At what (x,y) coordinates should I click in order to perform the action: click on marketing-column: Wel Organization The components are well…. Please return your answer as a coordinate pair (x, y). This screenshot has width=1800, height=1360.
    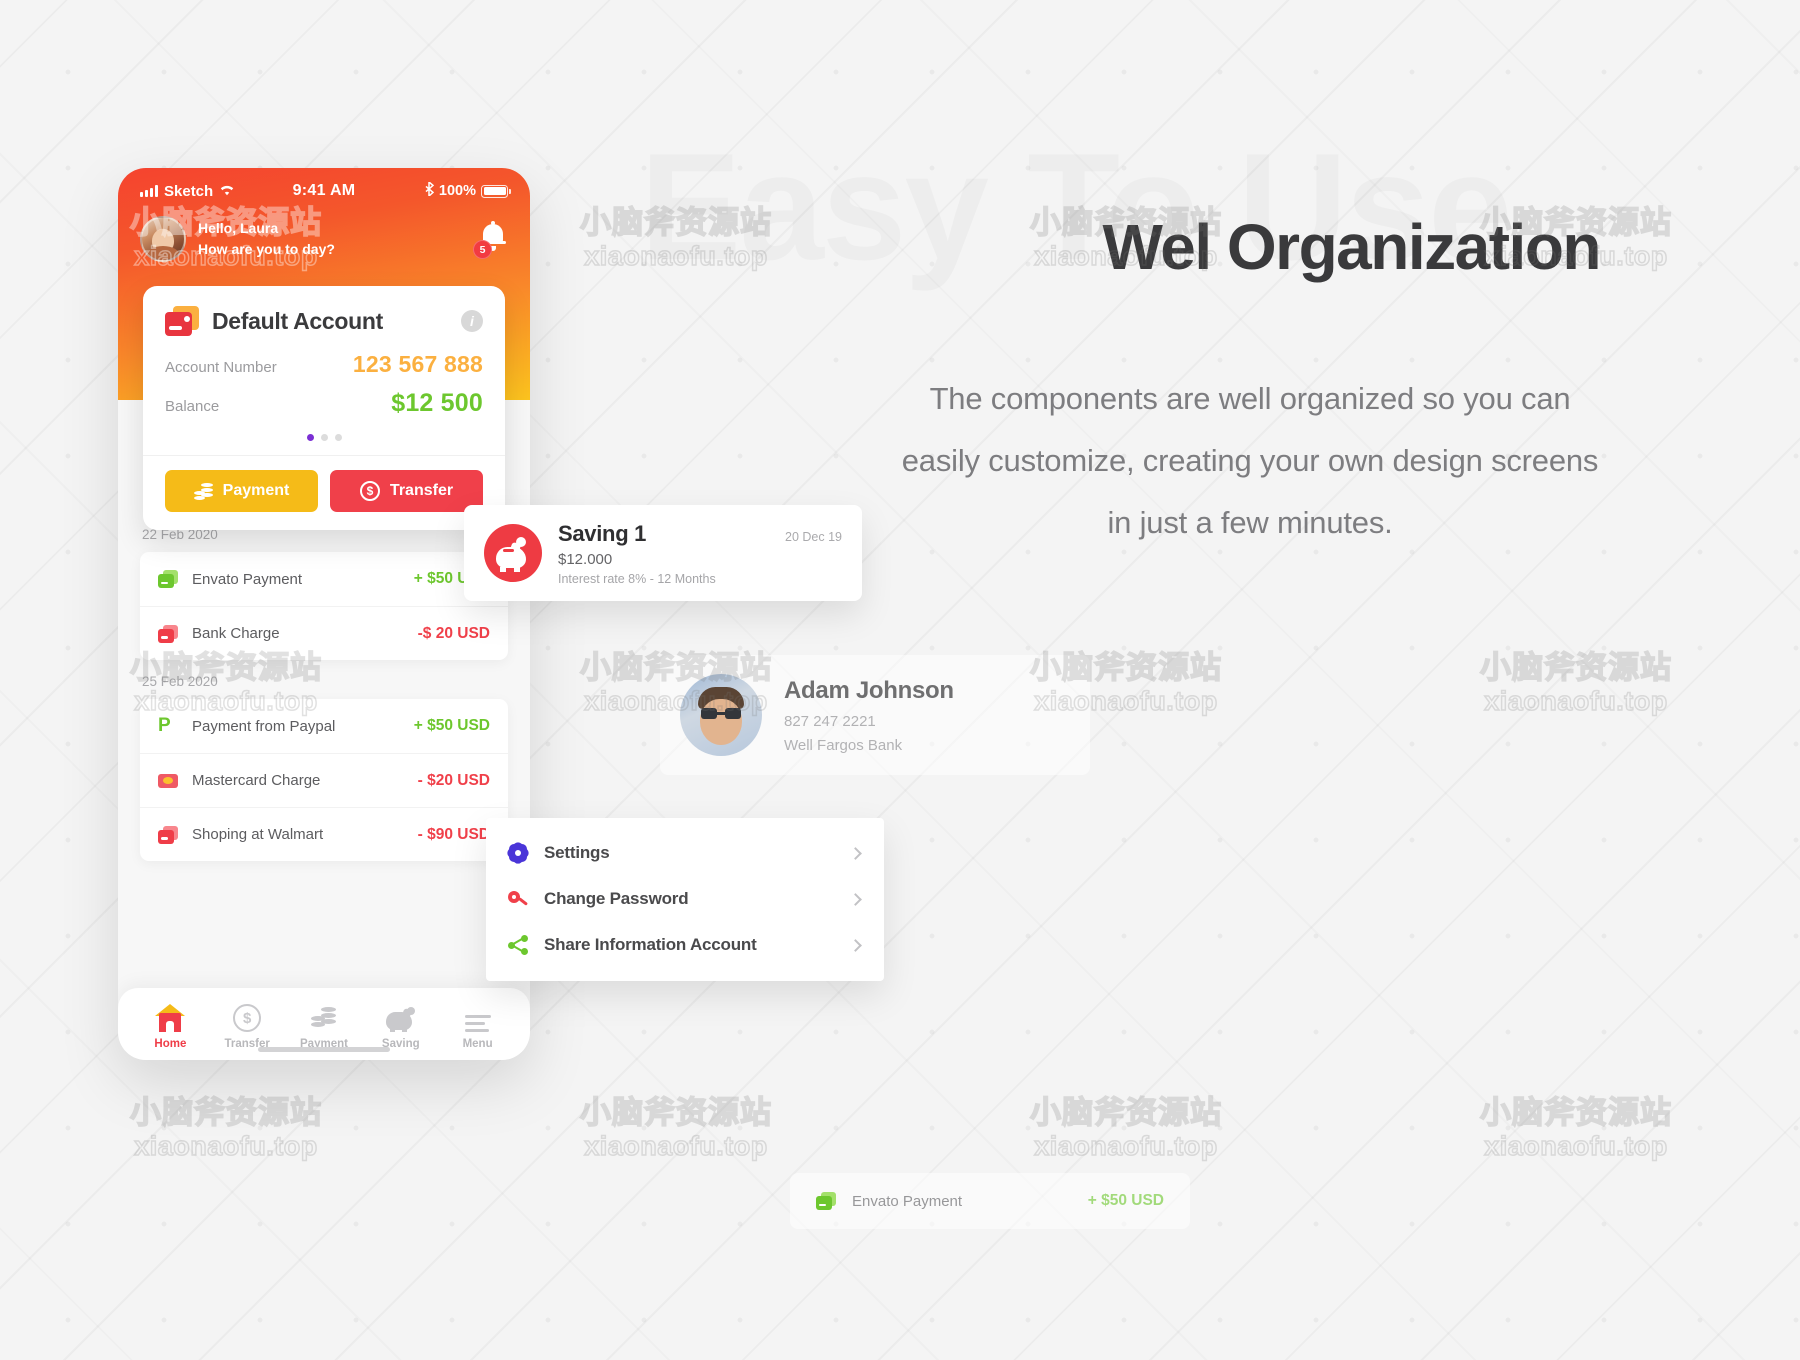
    Looking at the image, I should click on (1251, 382).